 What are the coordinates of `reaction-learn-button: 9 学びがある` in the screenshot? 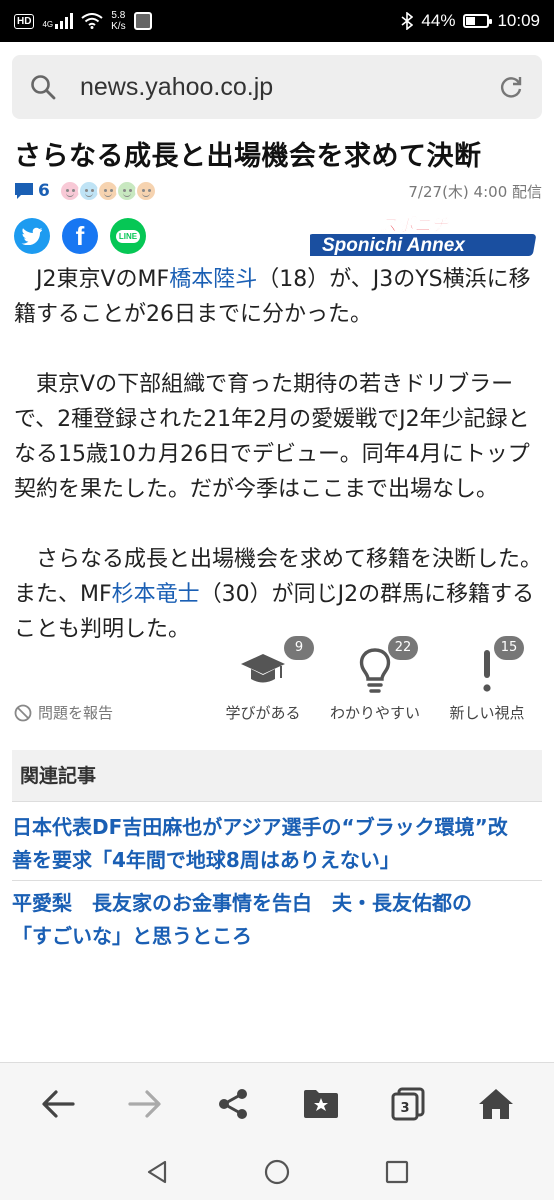 It's located at (263, 679).